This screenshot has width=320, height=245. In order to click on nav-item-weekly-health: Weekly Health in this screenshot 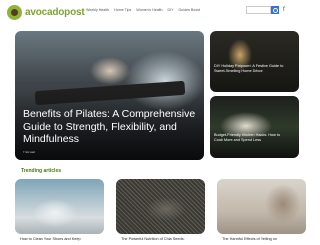, I will do `click(97, 10)`.